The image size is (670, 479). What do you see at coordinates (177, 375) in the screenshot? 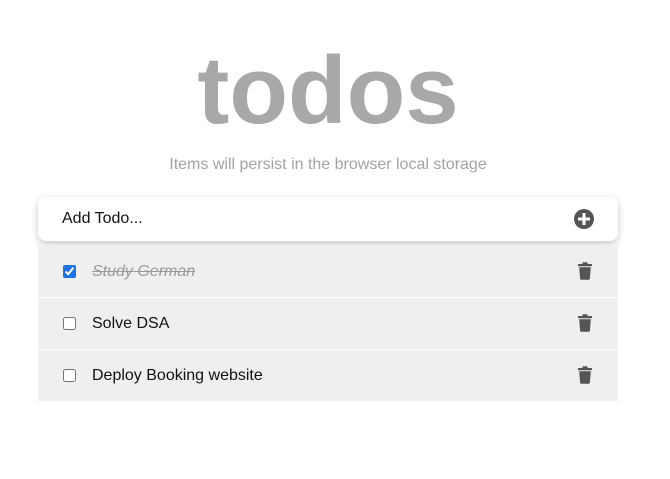
I see `todo-label: Deploy Booking website` at bounding box center [177, 375].